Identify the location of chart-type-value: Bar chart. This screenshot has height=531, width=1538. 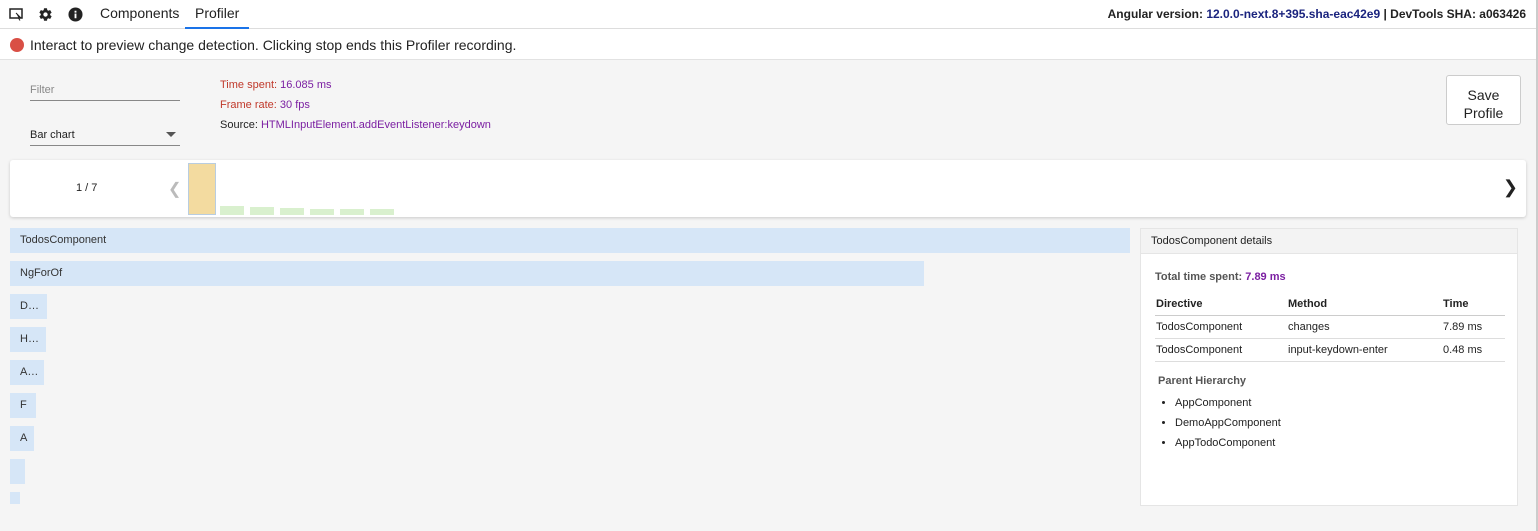
(52, 135).